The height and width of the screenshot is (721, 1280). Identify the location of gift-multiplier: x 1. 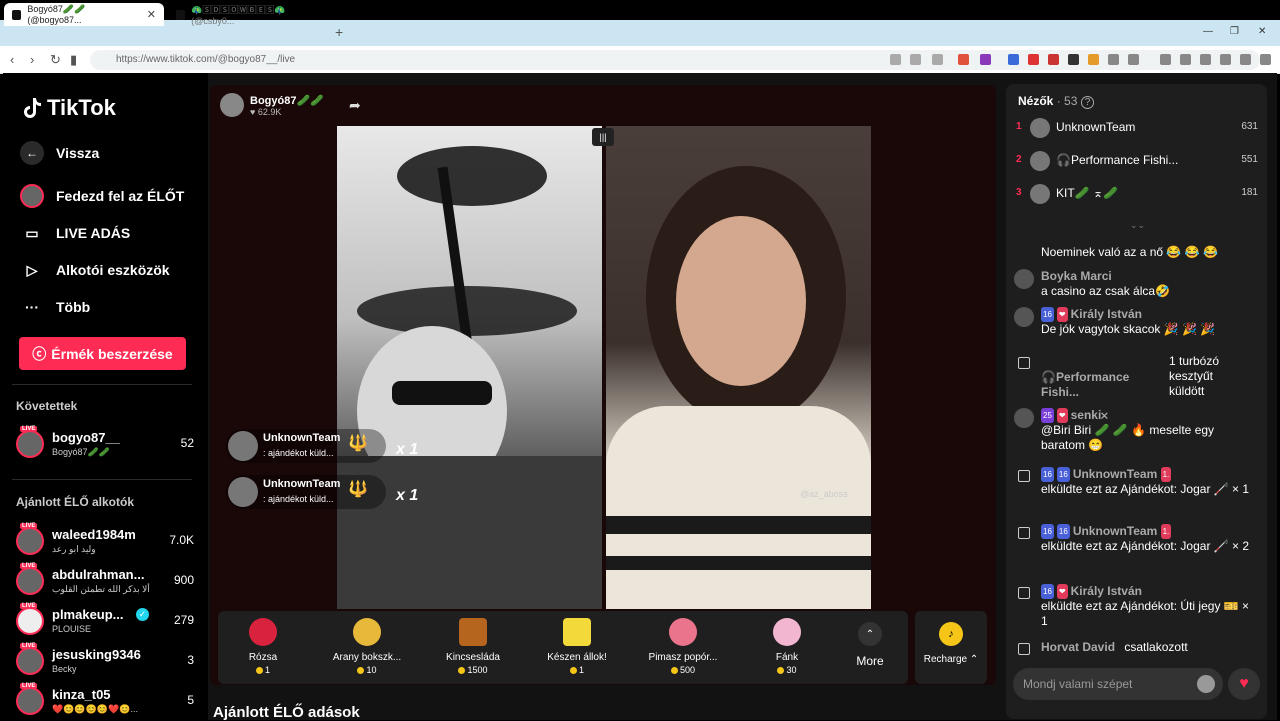
(407, 449).